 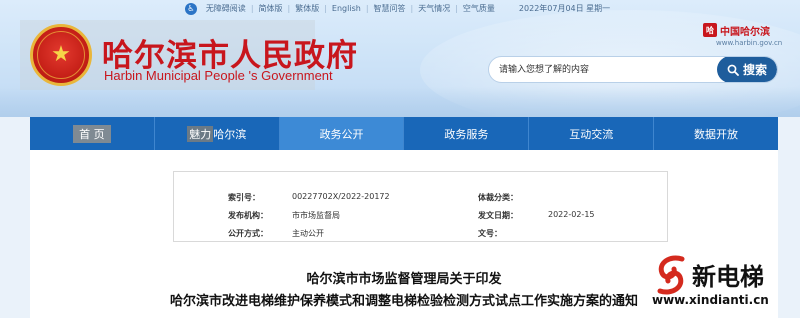 I want to click on nav-item-label: 政务服务, so click(x=466, y=134).